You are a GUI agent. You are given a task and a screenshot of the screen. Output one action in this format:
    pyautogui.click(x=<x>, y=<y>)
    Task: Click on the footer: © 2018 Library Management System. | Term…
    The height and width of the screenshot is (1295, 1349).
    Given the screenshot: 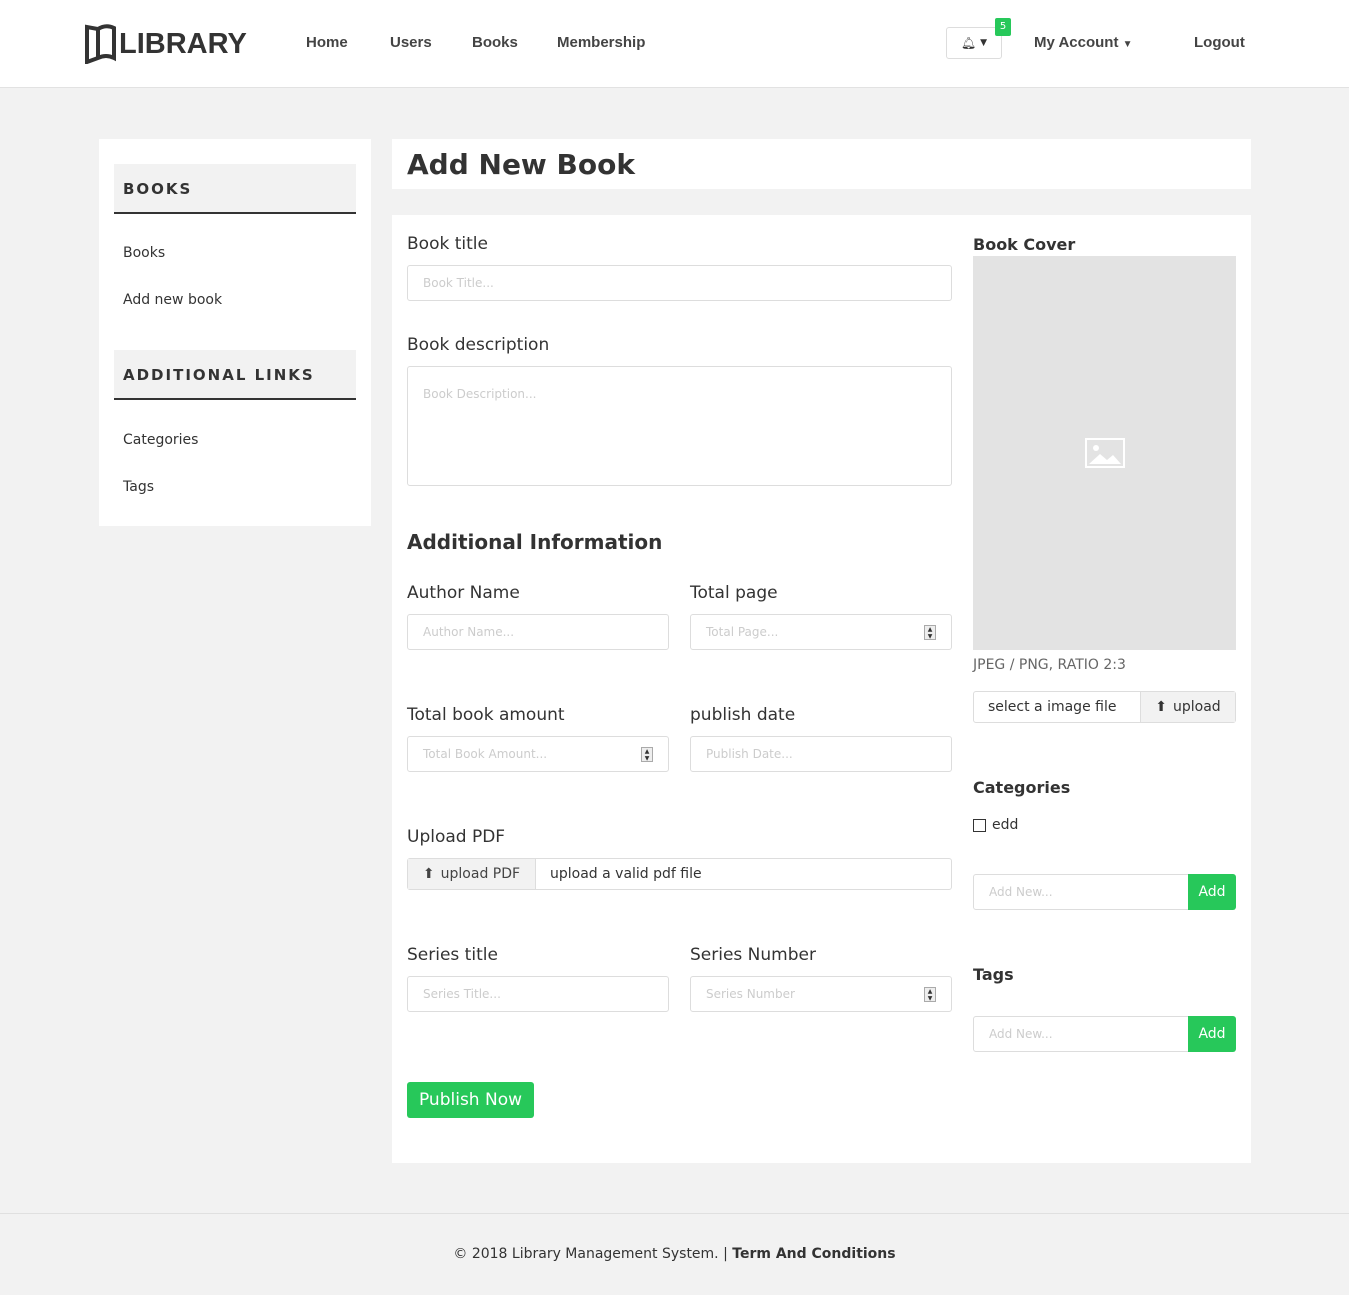 What is the action you would take?
    pyautogui.click(x=674, y=1254)
    